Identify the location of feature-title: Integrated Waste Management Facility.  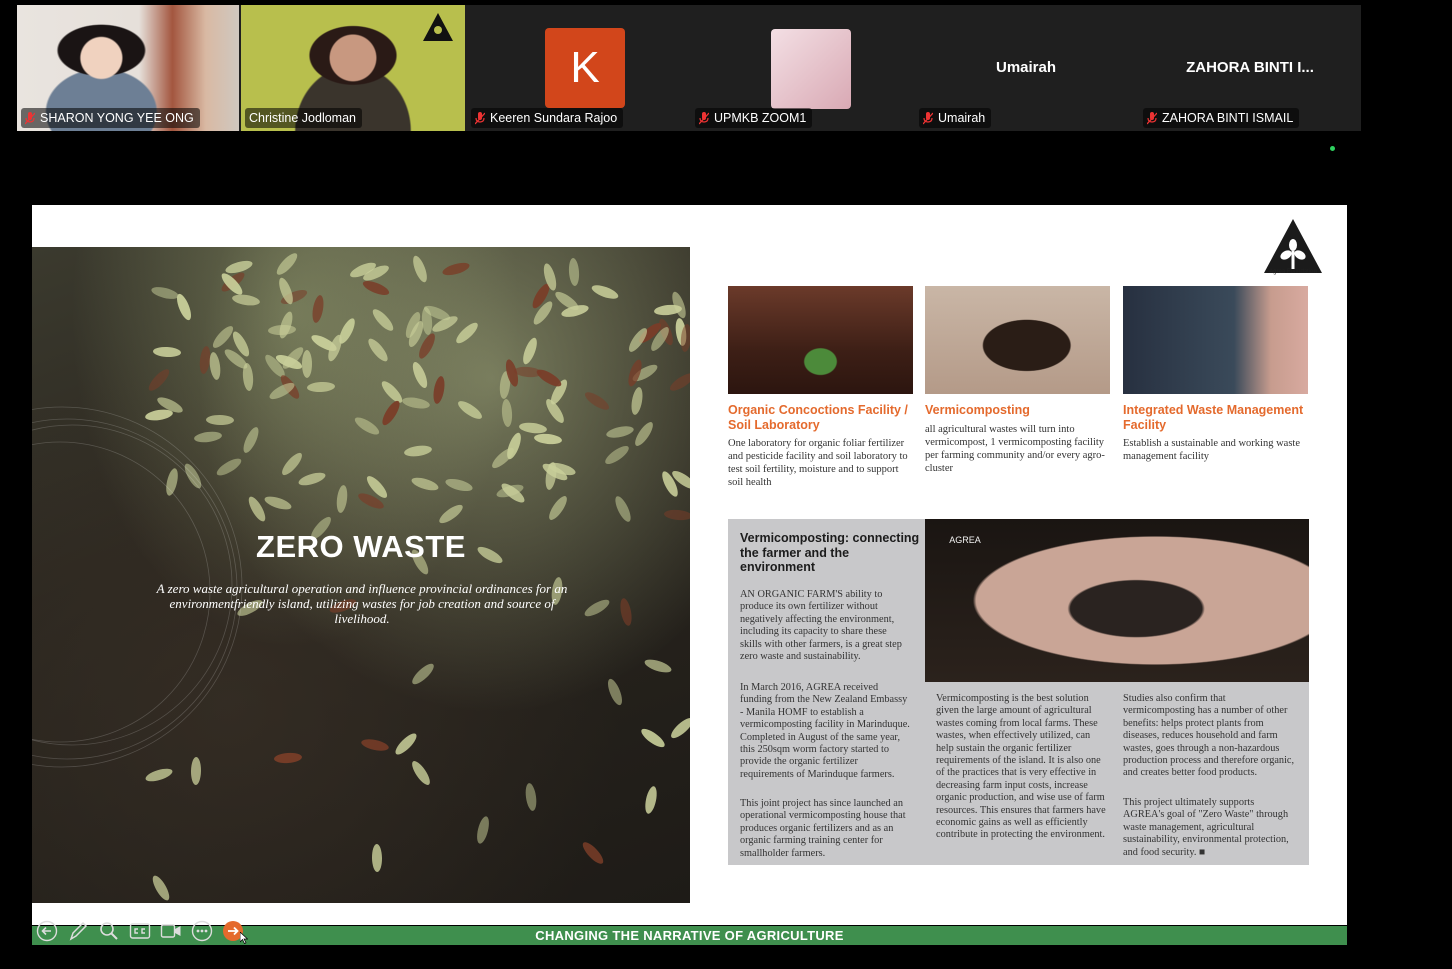
(1213, 417).